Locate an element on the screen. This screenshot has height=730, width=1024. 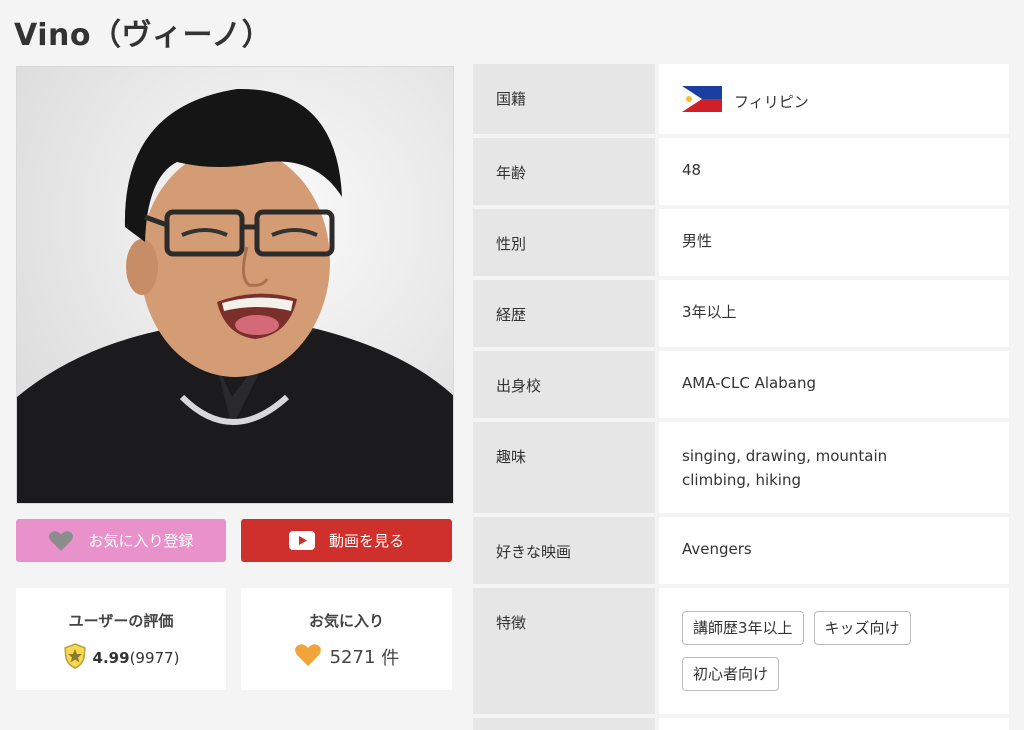
favorites-card: お気に入り 5271 件 is located at coordinates (346, 639).